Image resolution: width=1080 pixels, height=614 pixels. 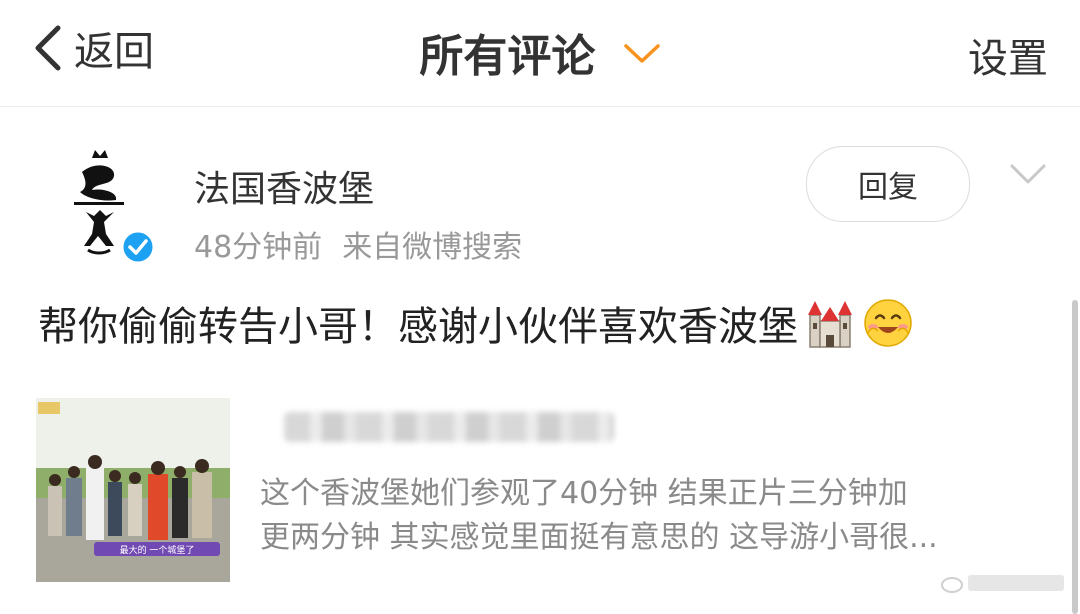 I want to click on comment-body: 帮你偷偷转告小哥！感谢小伙伴喜欢香波堡, so click(x=418, y=327).